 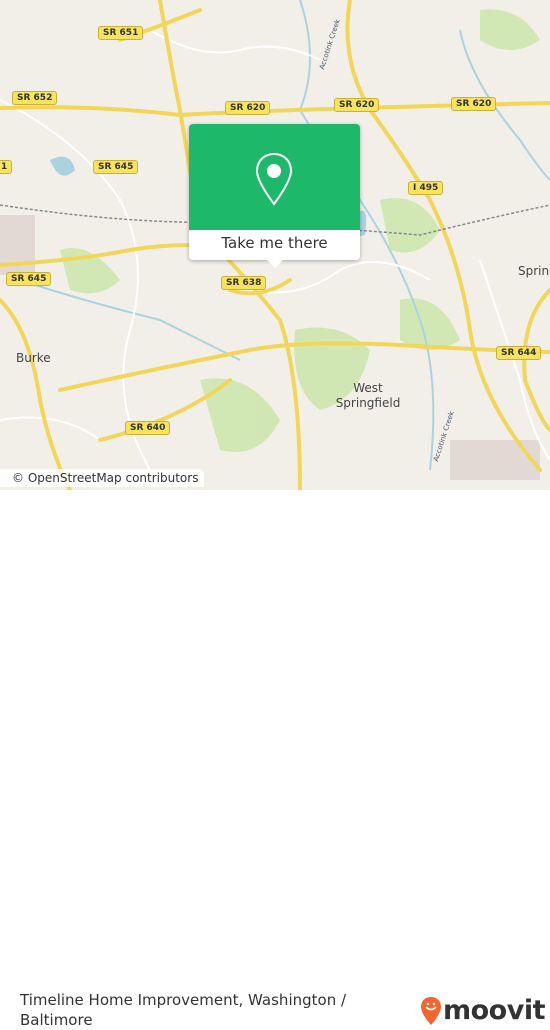 I want to click on popup-pointer, so click(x=275, y=264).